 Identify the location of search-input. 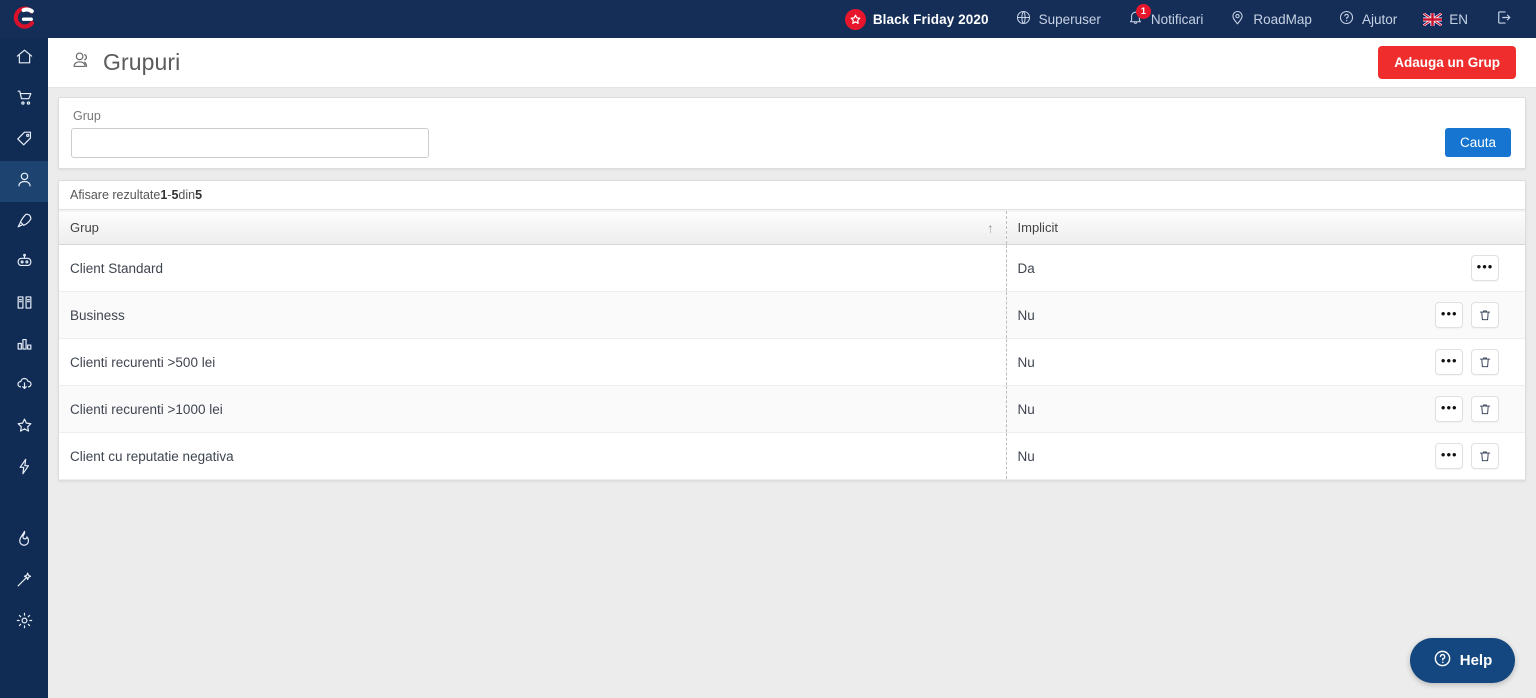
(250, 143).